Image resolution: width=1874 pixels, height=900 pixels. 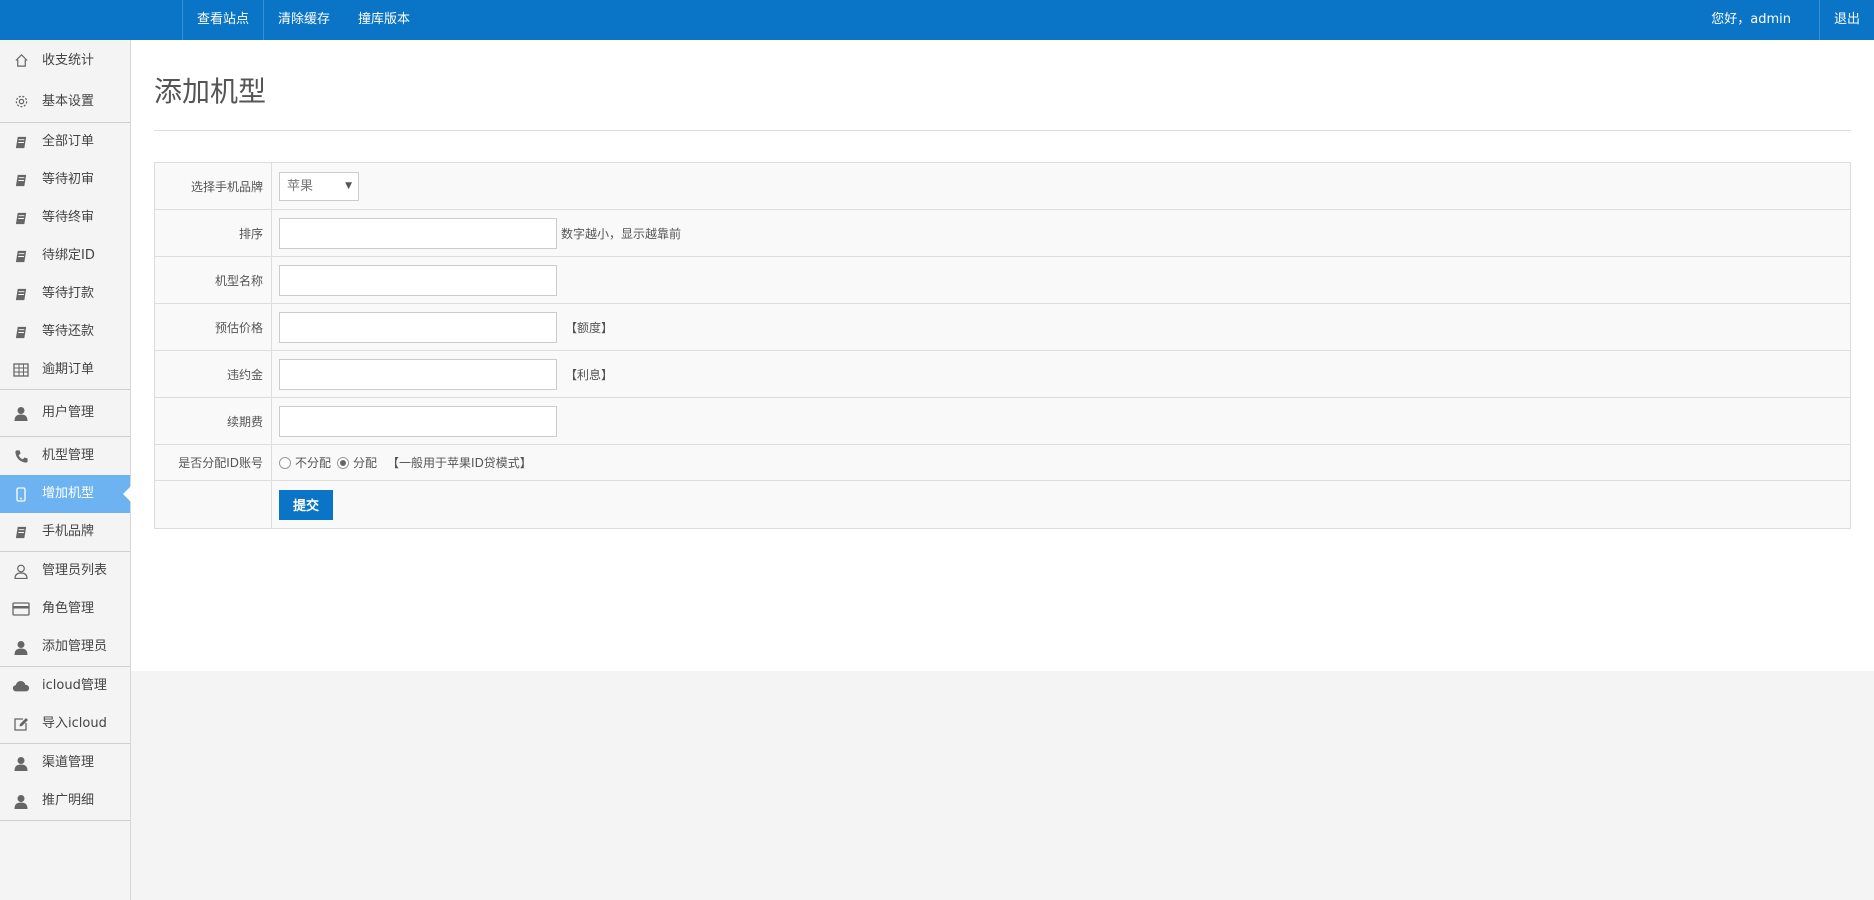 I want to click on sidebar-item-pending-bind-id: 待绑定ID, so click(x=65, y=256).